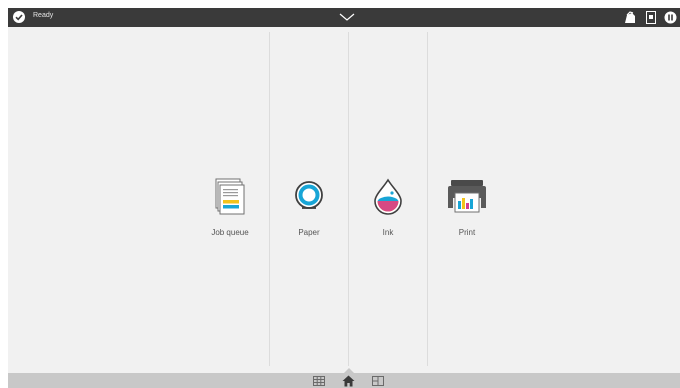 The height and width of the screenshot is (388, 680). What do you see at coordinates (43, 15) in the screenshot?
I see `status-text: Ready` at bounding box center [43, 15].